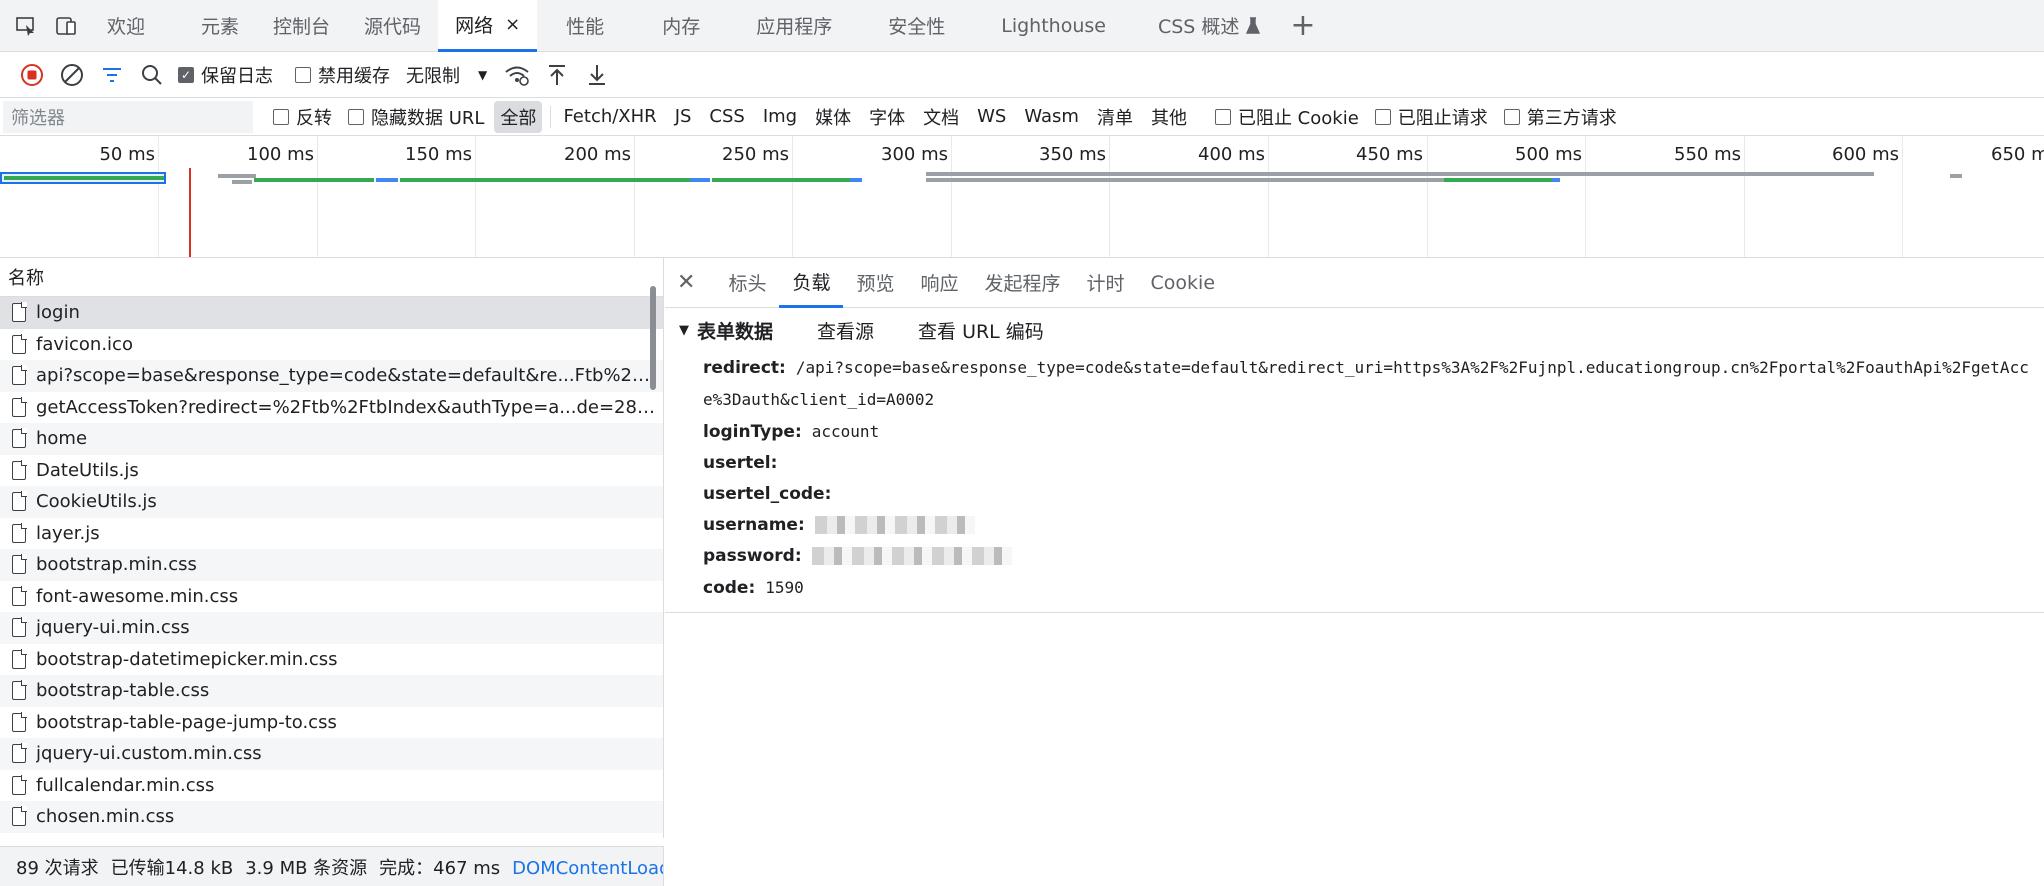 Image resolution: width=2044 pixels, height=886 pixels. I want to click on tab-memory: 内存, so click(681, 26).